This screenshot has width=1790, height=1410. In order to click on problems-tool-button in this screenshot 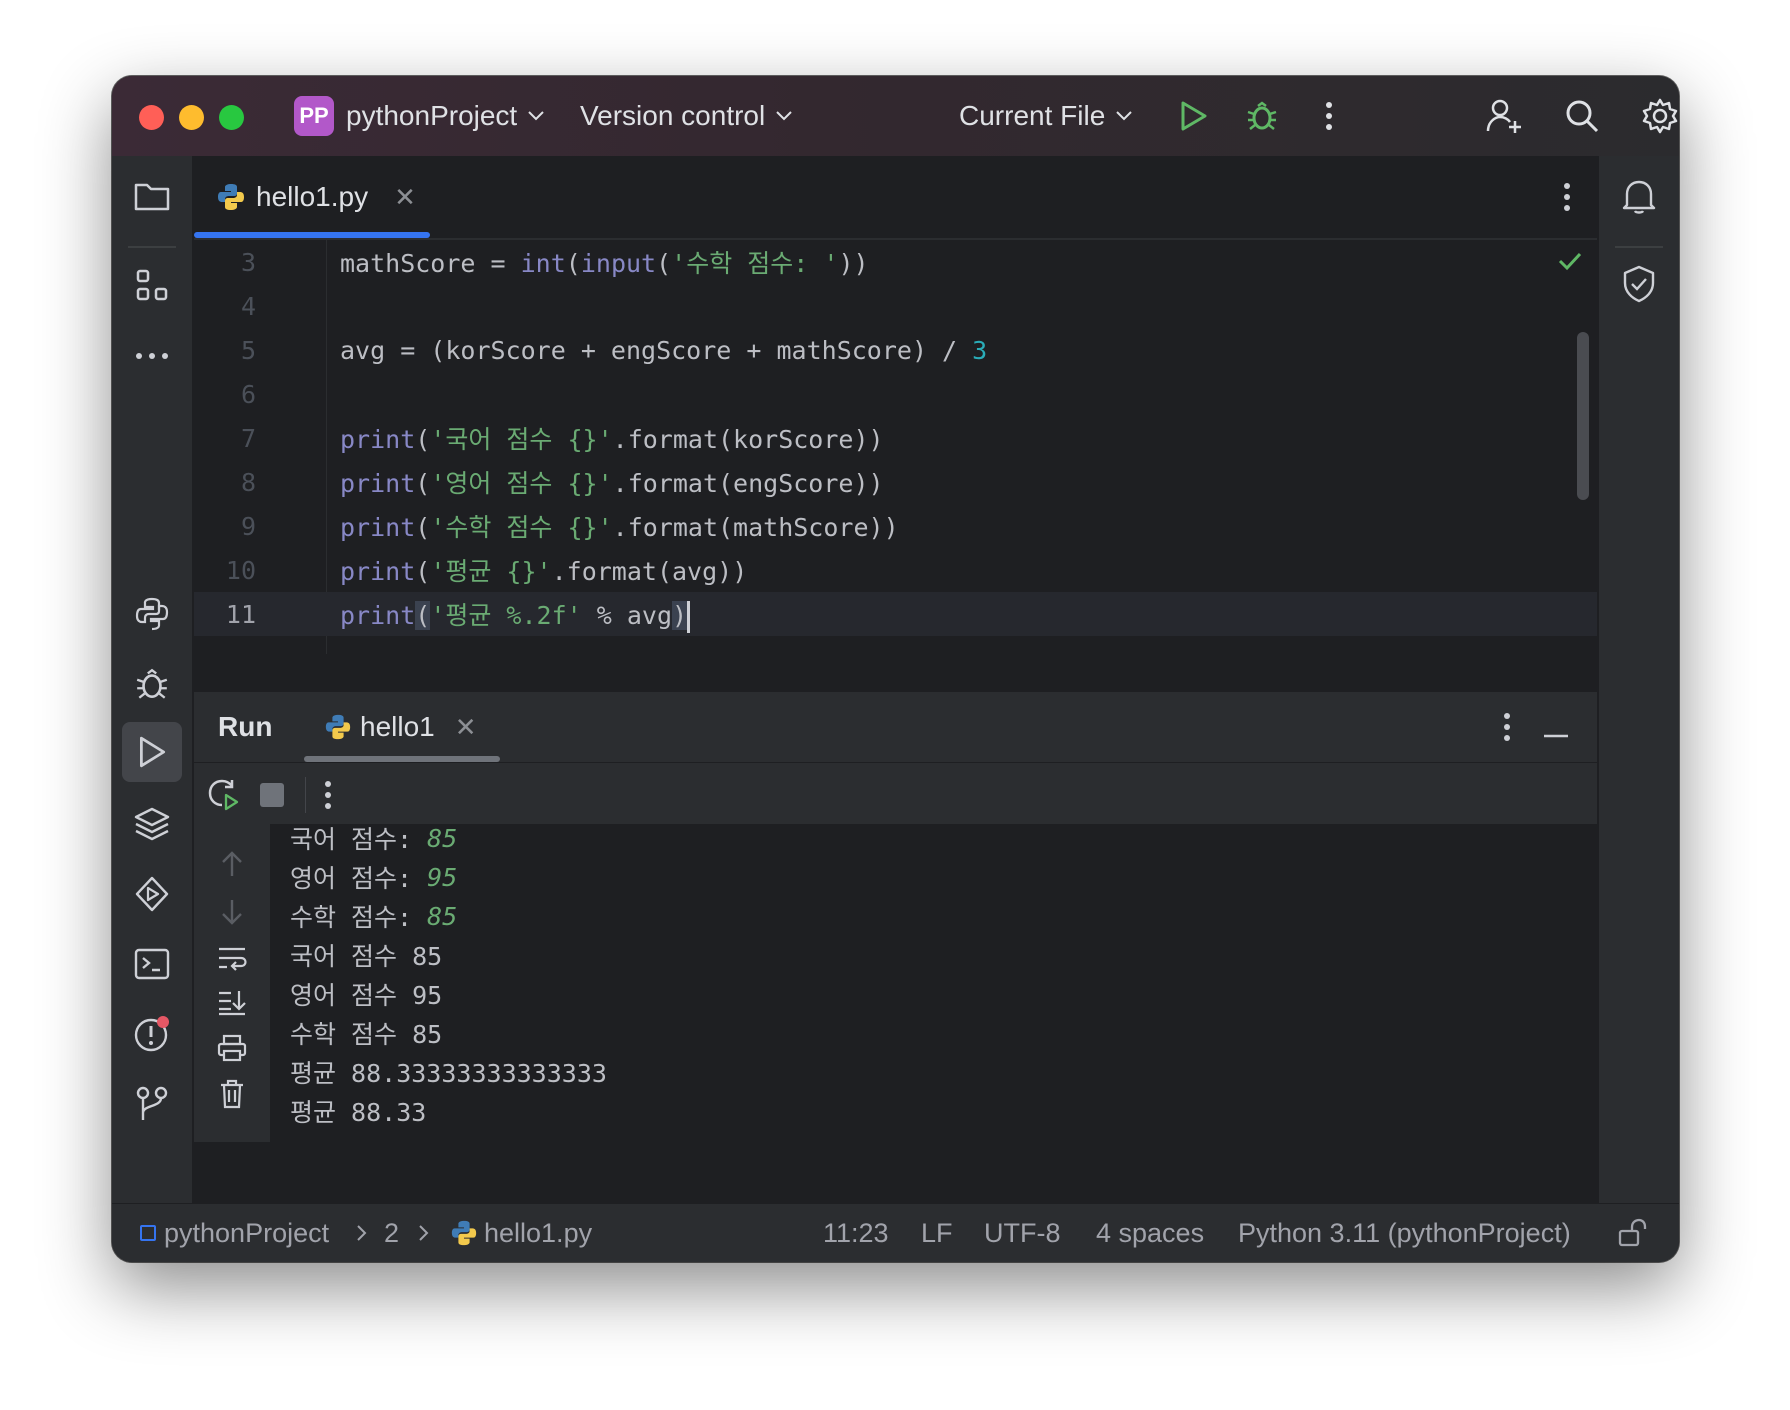, I will do `click(152, 1034)`.